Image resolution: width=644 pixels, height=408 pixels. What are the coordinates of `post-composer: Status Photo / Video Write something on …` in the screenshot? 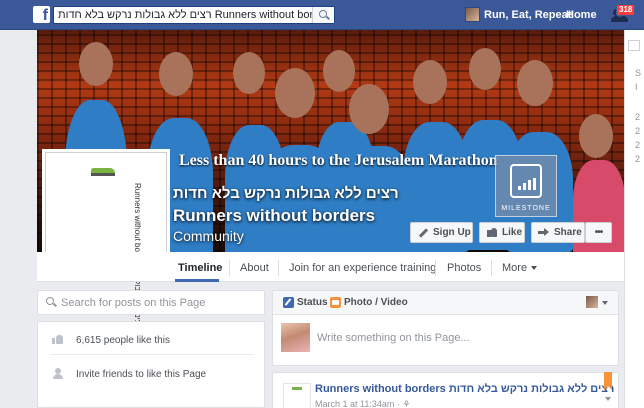 It's located at (445, 328).